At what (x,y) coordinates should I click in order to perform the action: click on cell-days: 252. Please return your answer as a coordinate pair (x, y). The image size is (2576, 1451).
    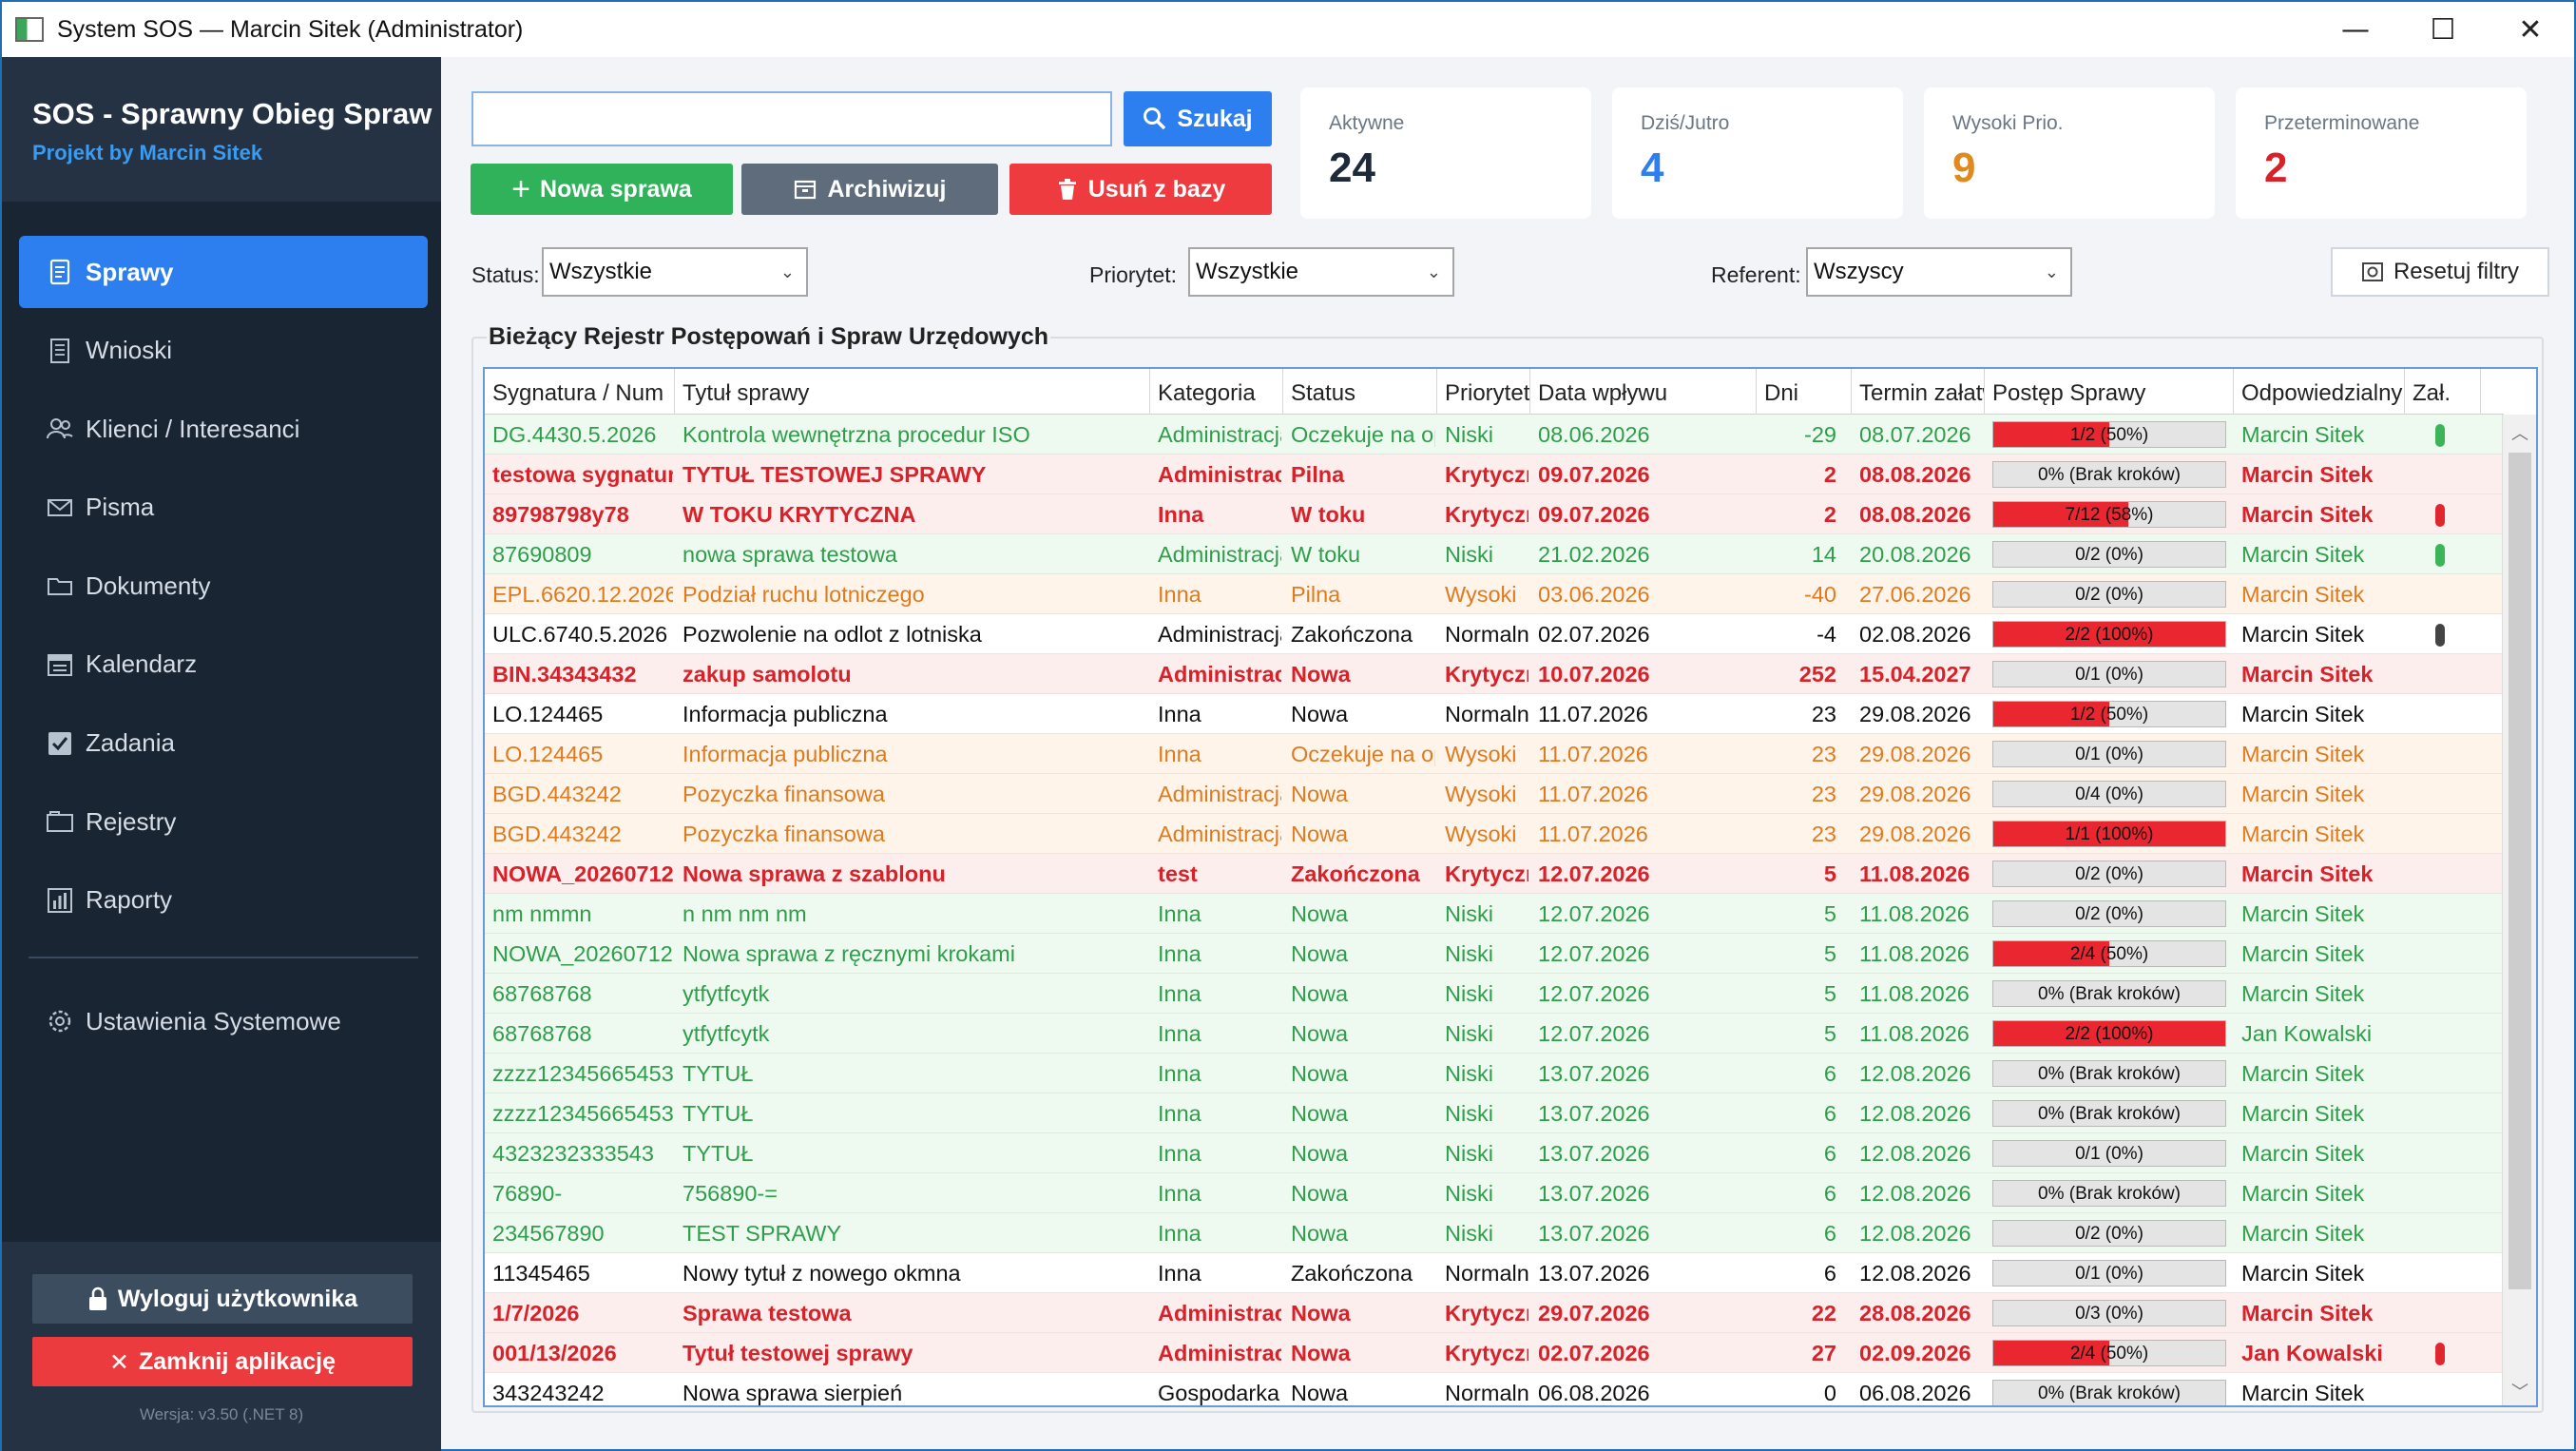
    Looking at the image, I should click on (1817, 674).